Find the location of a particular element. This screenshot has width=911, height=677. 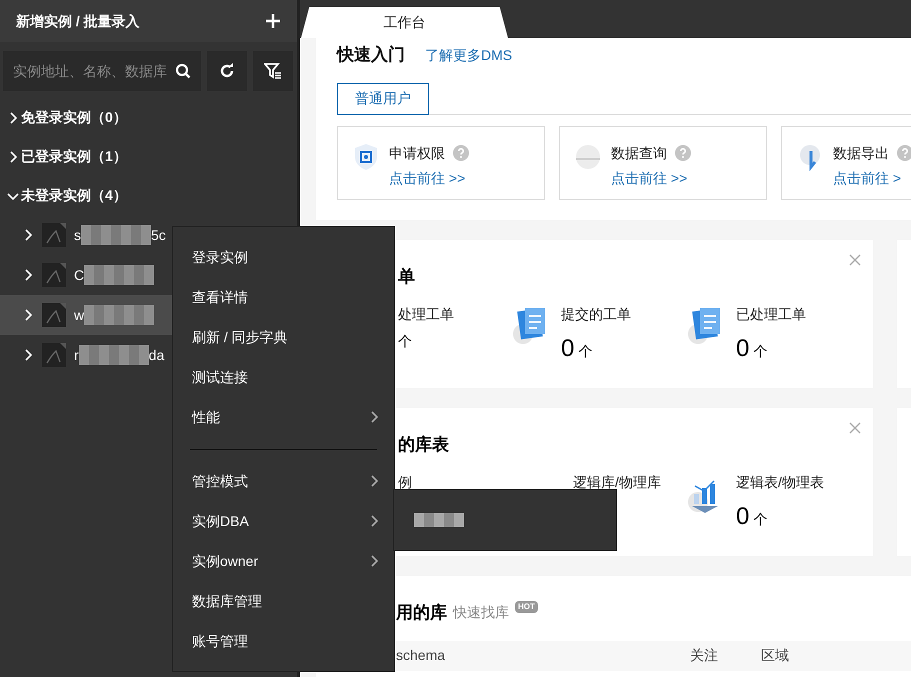

filter-icon is located at coordinates (273, 71).